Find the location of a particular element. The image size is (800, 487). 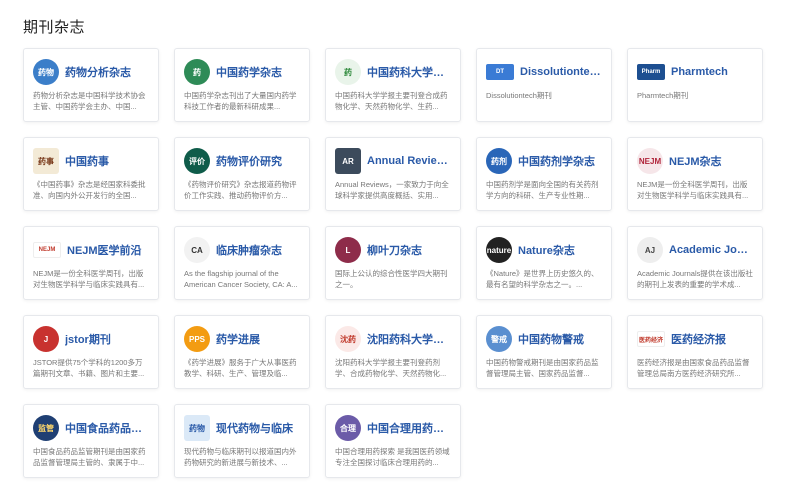

nature-logo-icon: nature is located at coordinates (499, 250).